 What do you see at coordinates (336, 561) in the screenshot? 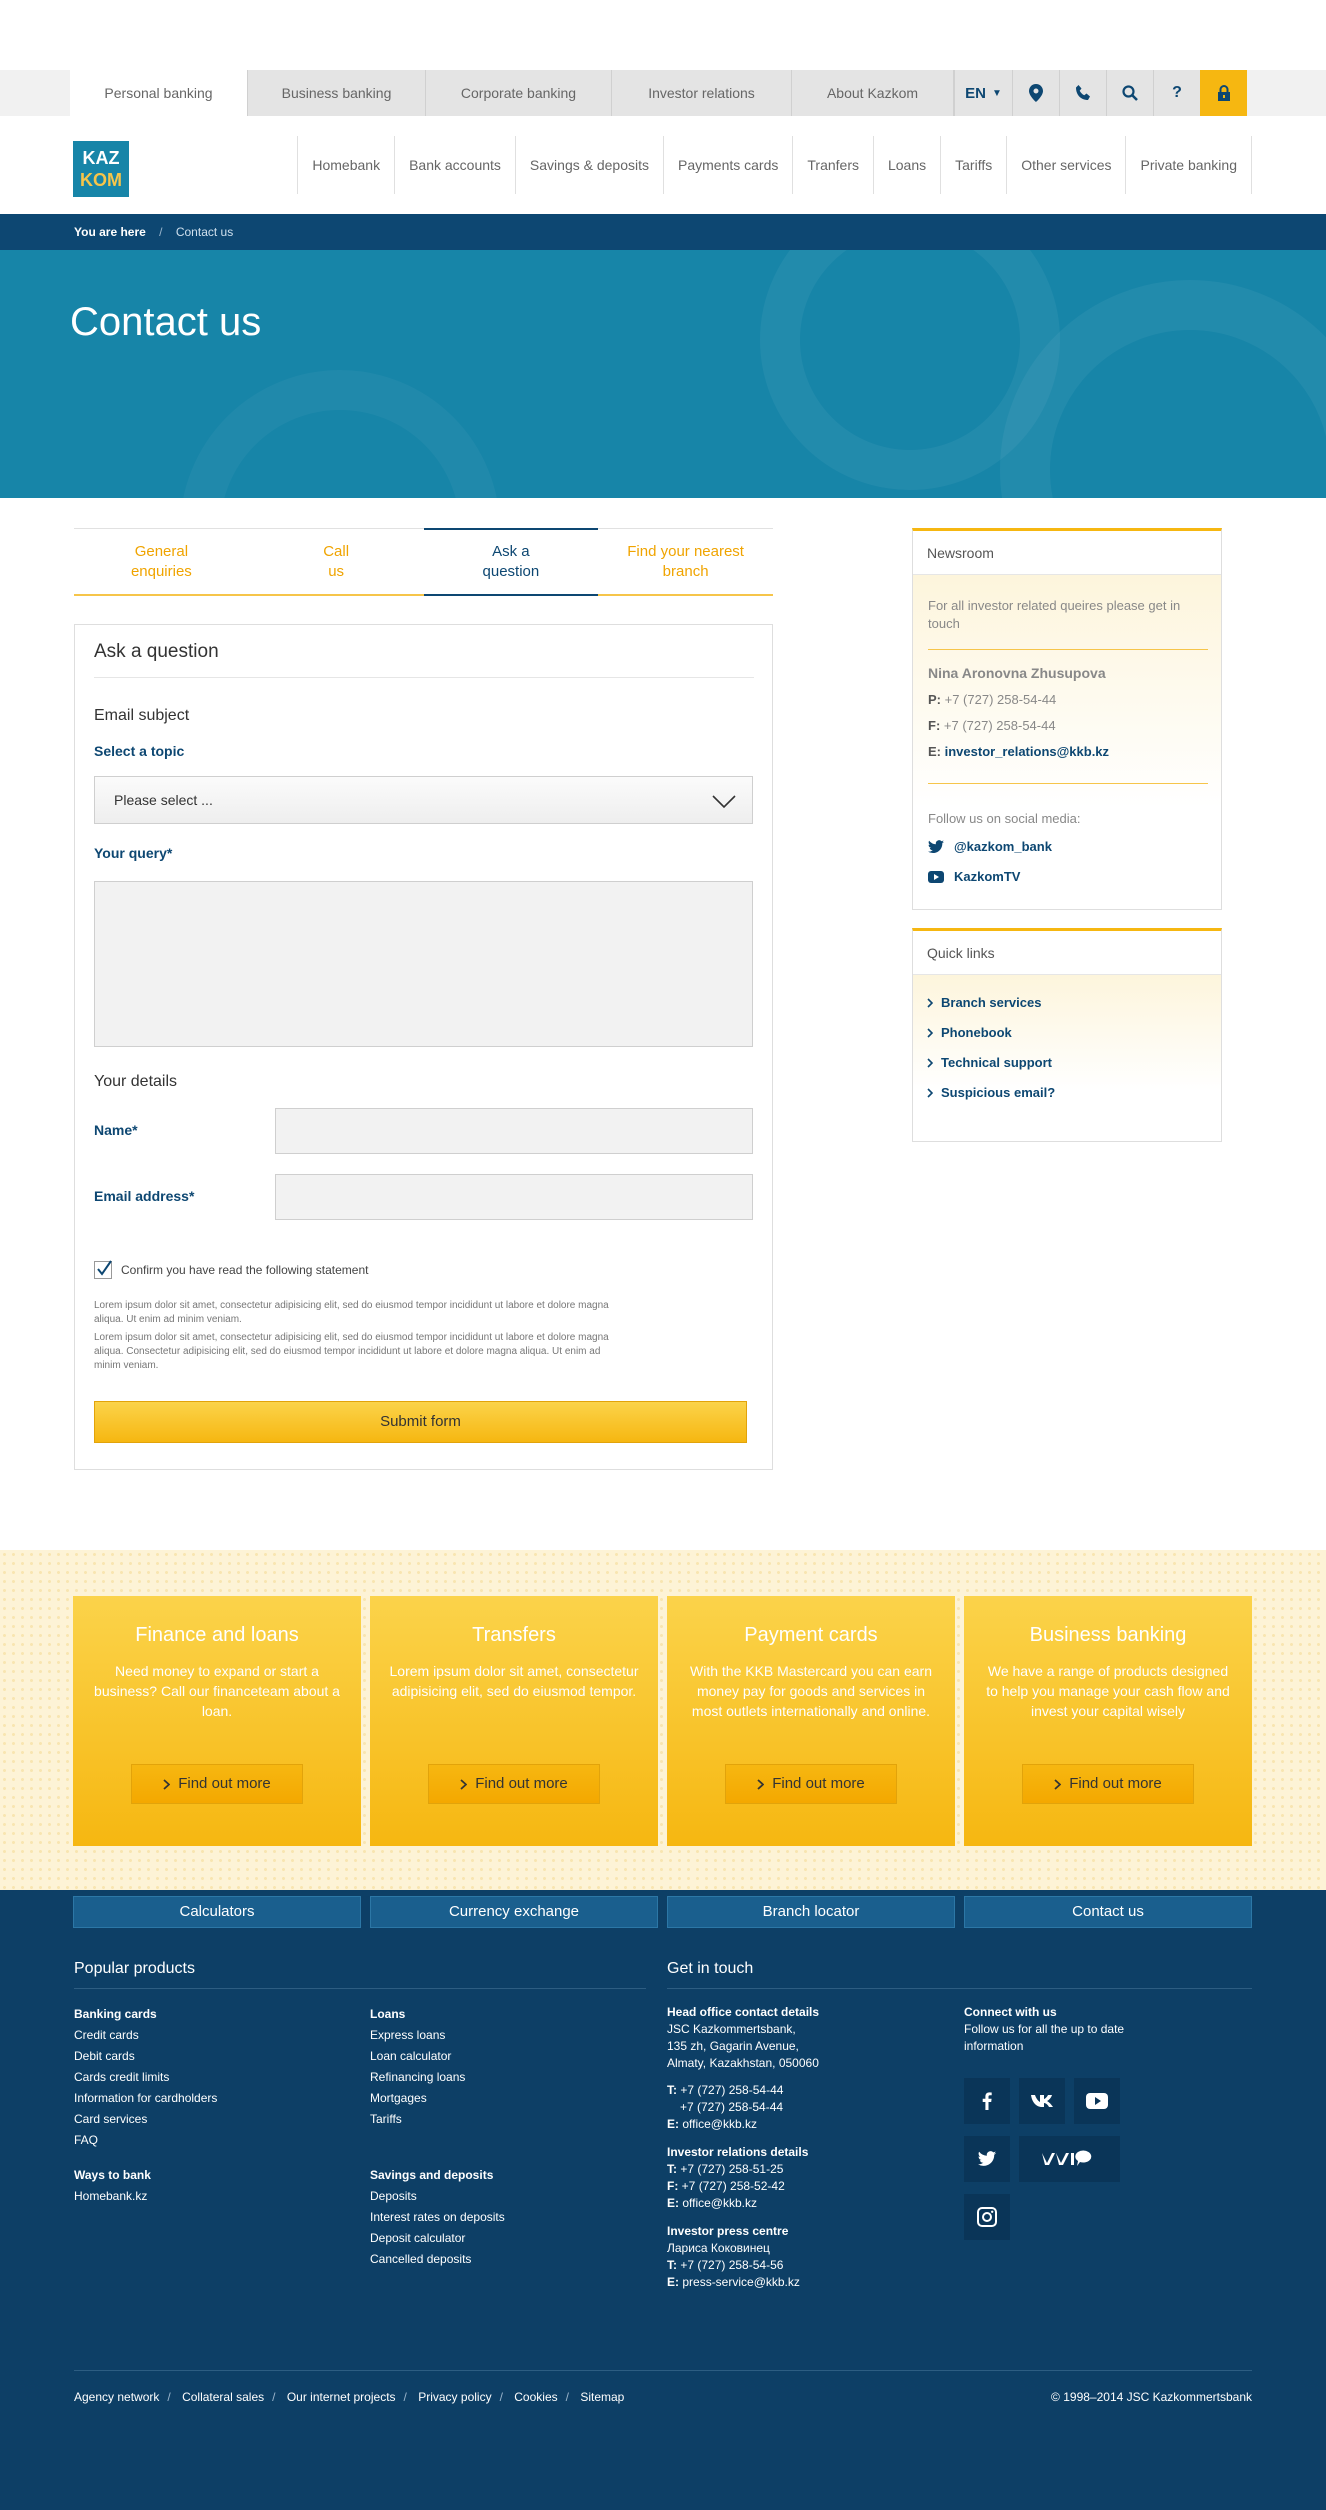
I see `tab-call-us: Call us` at bounding box center [336, 561].